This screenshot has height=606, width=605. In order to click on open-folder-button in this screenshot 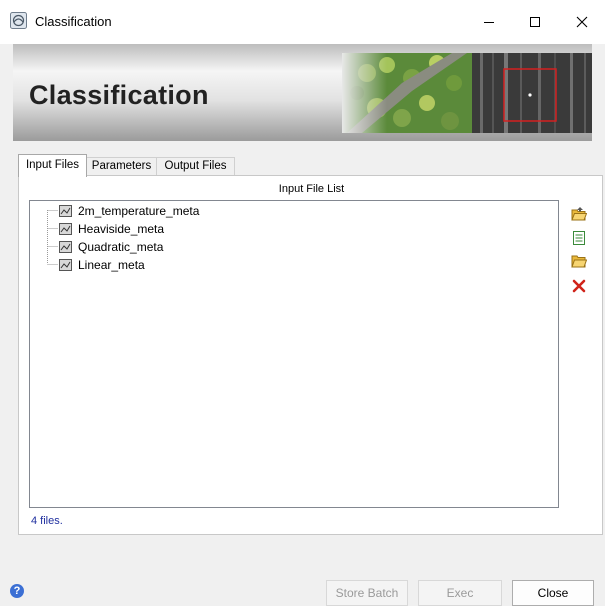, I will do `click(579, 261)`.